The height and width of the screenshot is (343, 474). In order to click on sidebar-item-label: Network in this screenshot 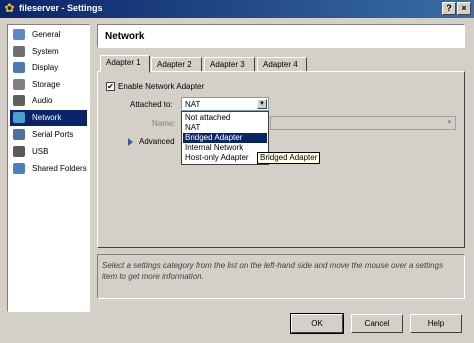, I will do `click(47, 117)`.